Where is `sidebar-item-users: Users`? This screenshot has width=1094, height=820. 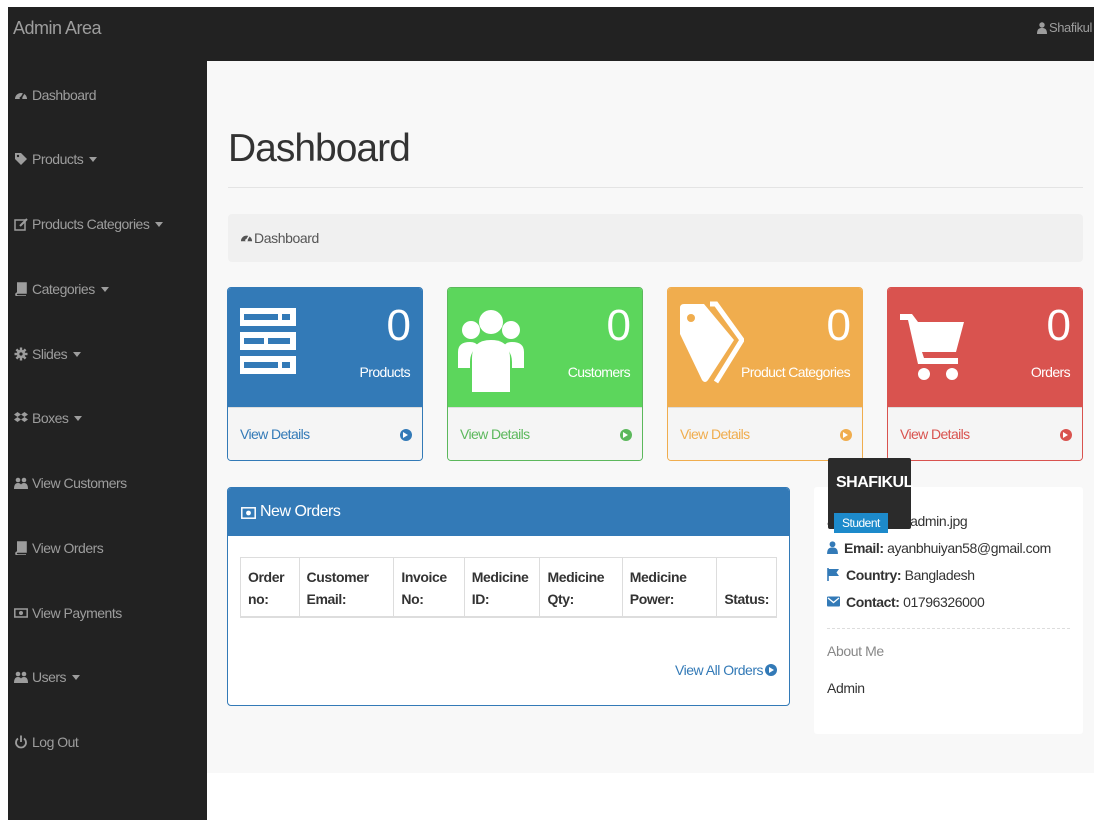 sidebar-item-users: Users is located at coordinates (47, 677).